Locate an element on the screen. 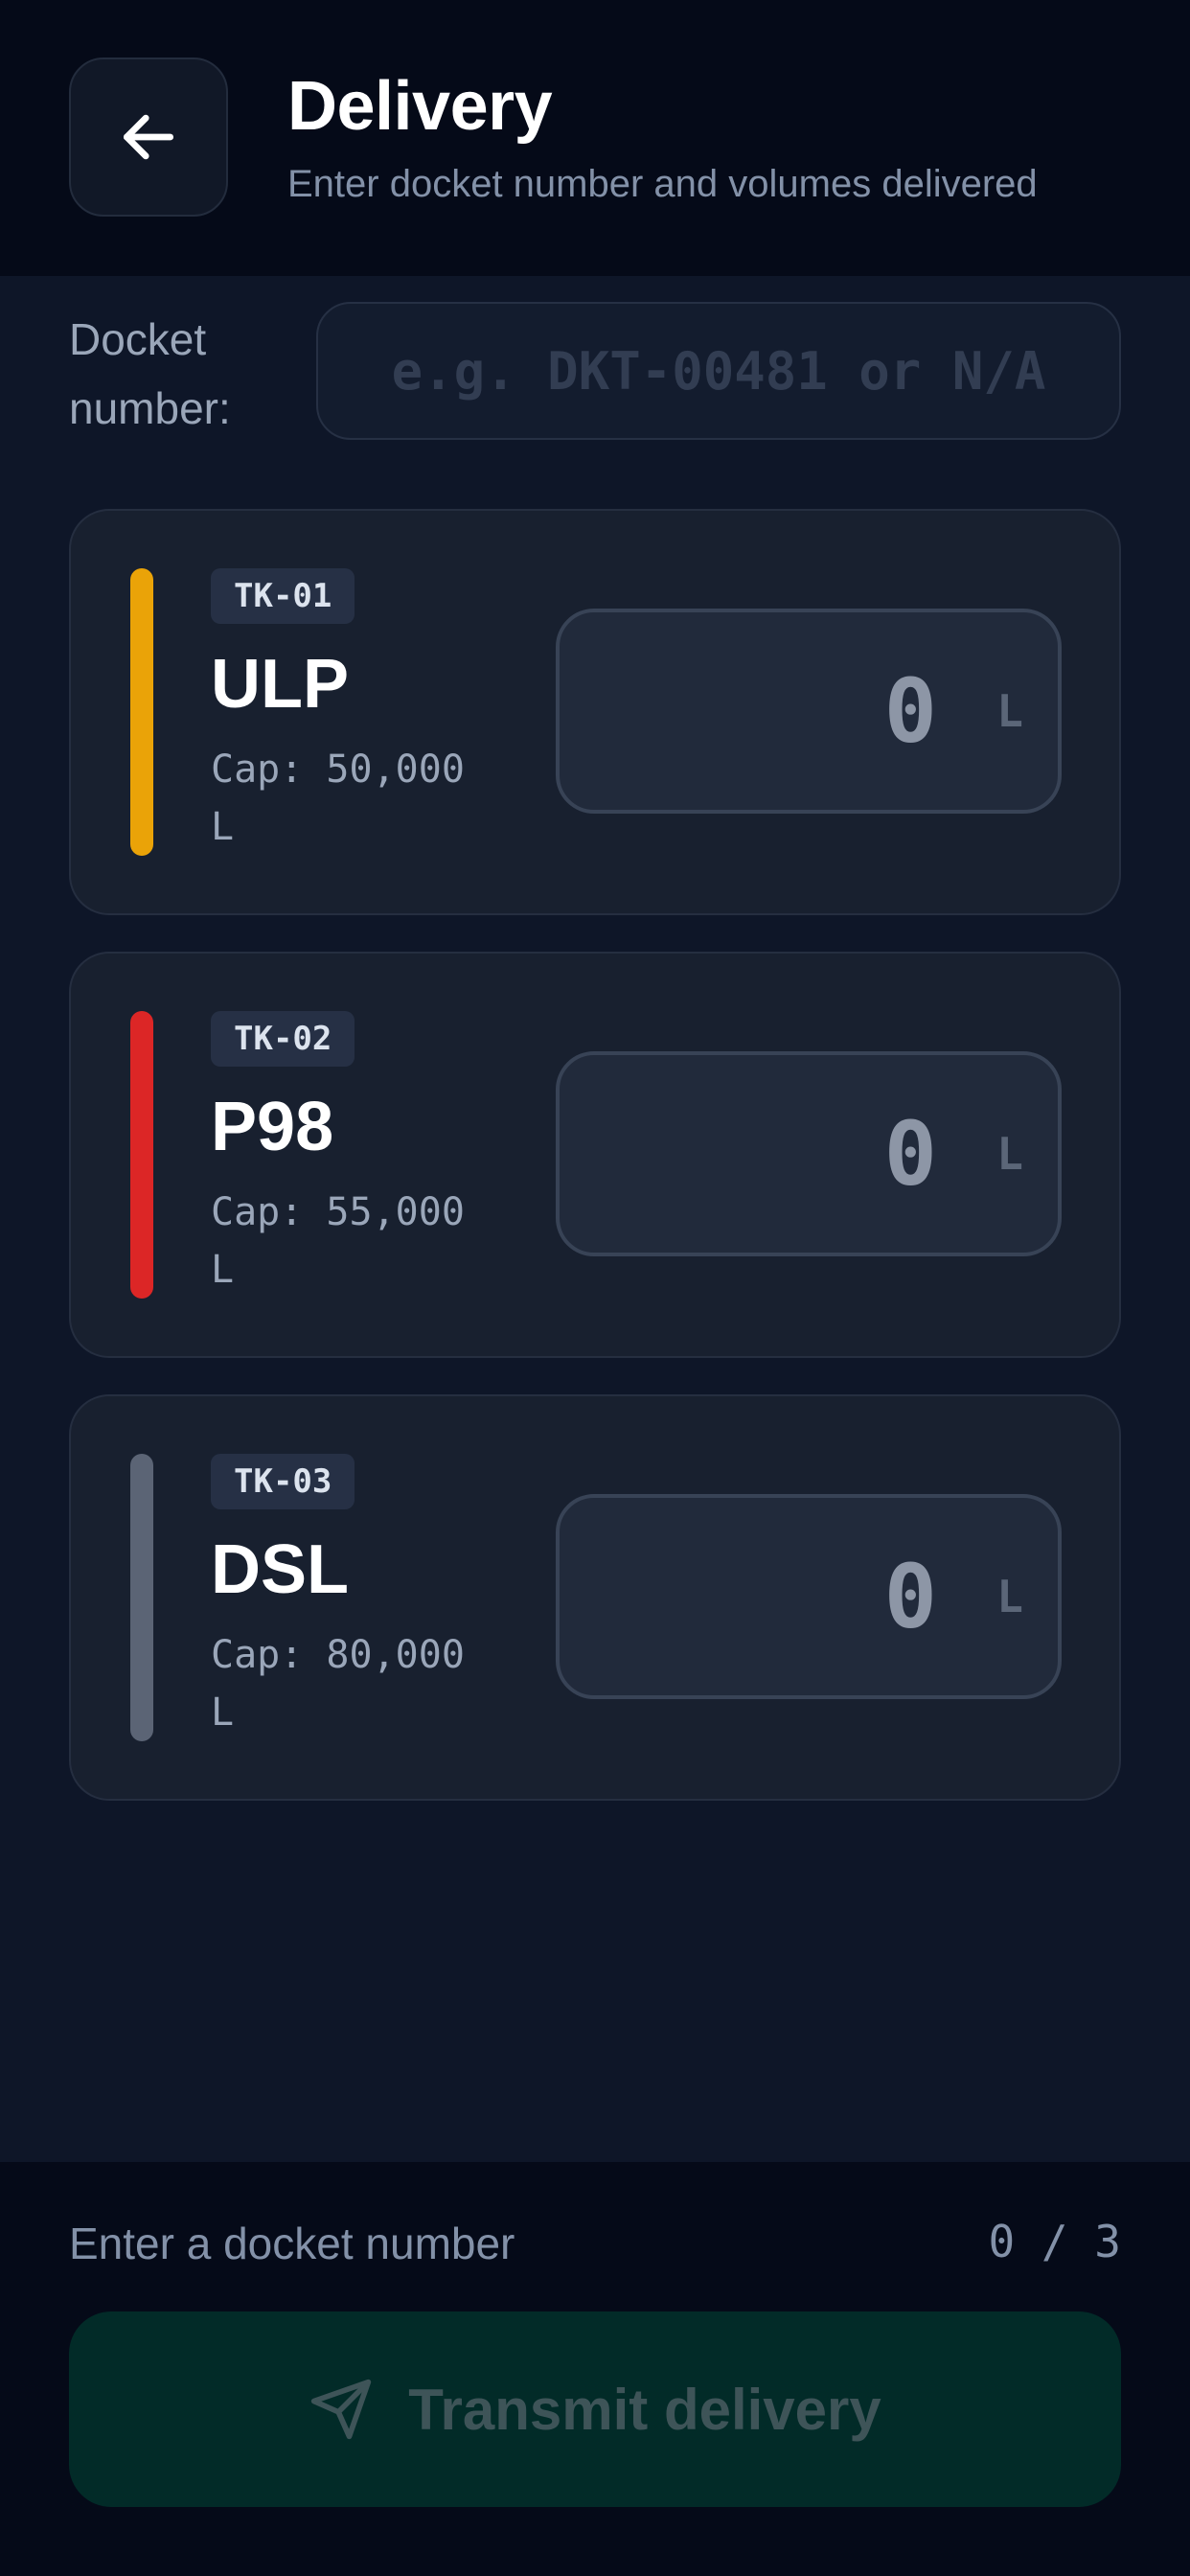 The width and height of the screenshot is (1190, 2576). tank-card-tk-02: TK-02 P98 Cap: 55,000 L 0 L is located at coordinates (595, 1155).